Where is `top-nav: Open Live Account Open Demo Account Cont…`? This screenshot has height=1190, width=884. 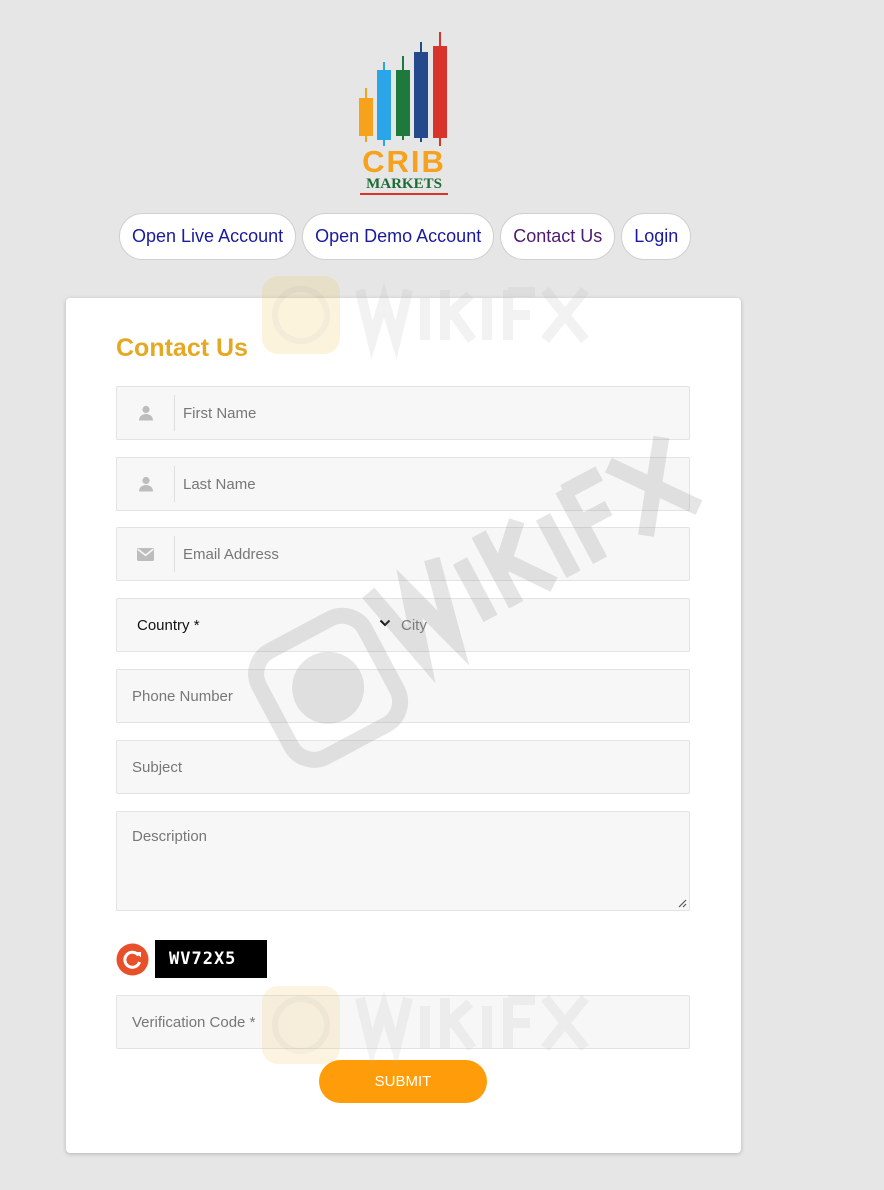 top-nav: Open Live Account Open Demo Account Cont… is located at coordinates (405, 236).